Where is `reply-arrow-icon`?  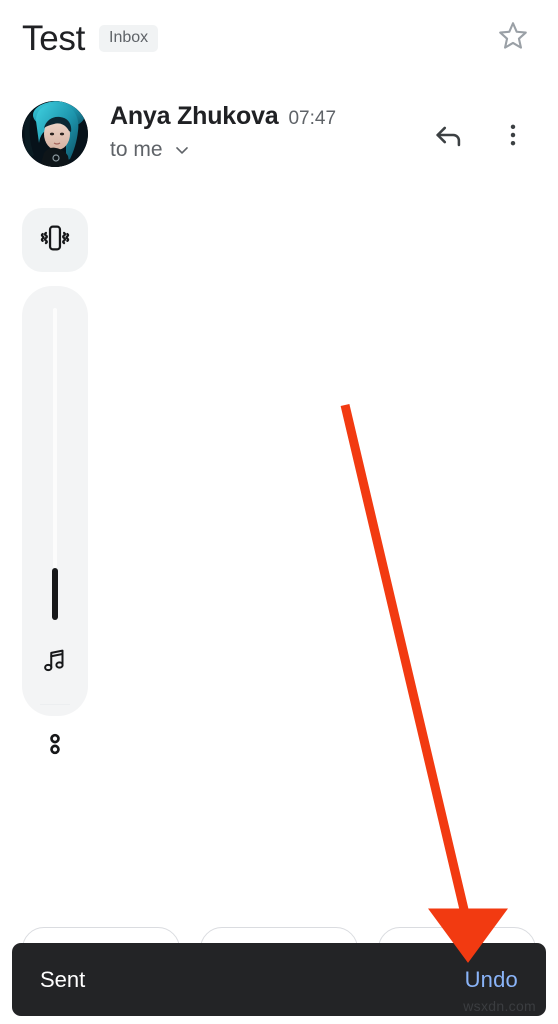
reply-arrow-icon is located at coordinates (449, 137).